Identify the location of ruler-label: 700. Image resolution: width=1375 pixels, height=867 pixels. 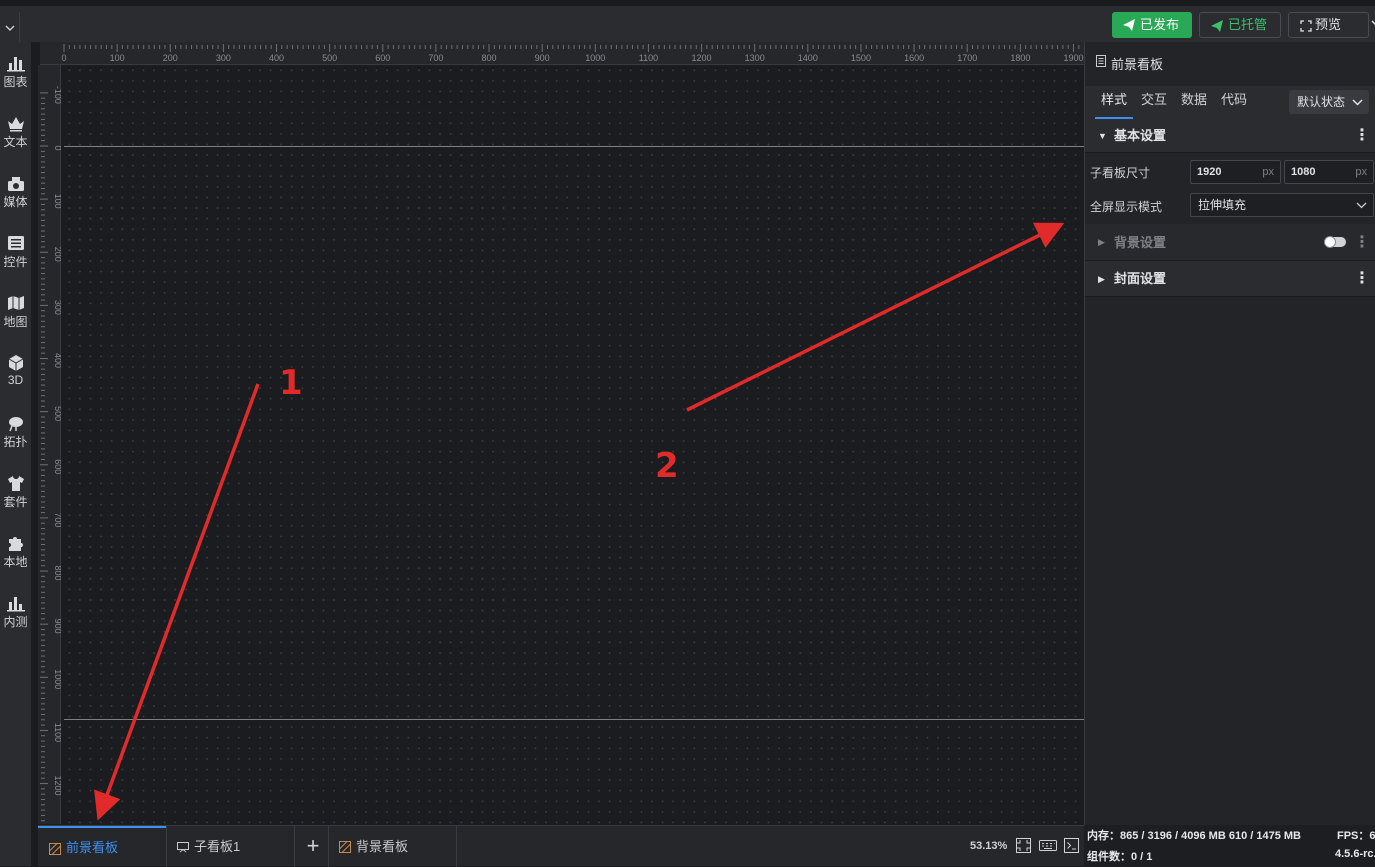
(57, 519).